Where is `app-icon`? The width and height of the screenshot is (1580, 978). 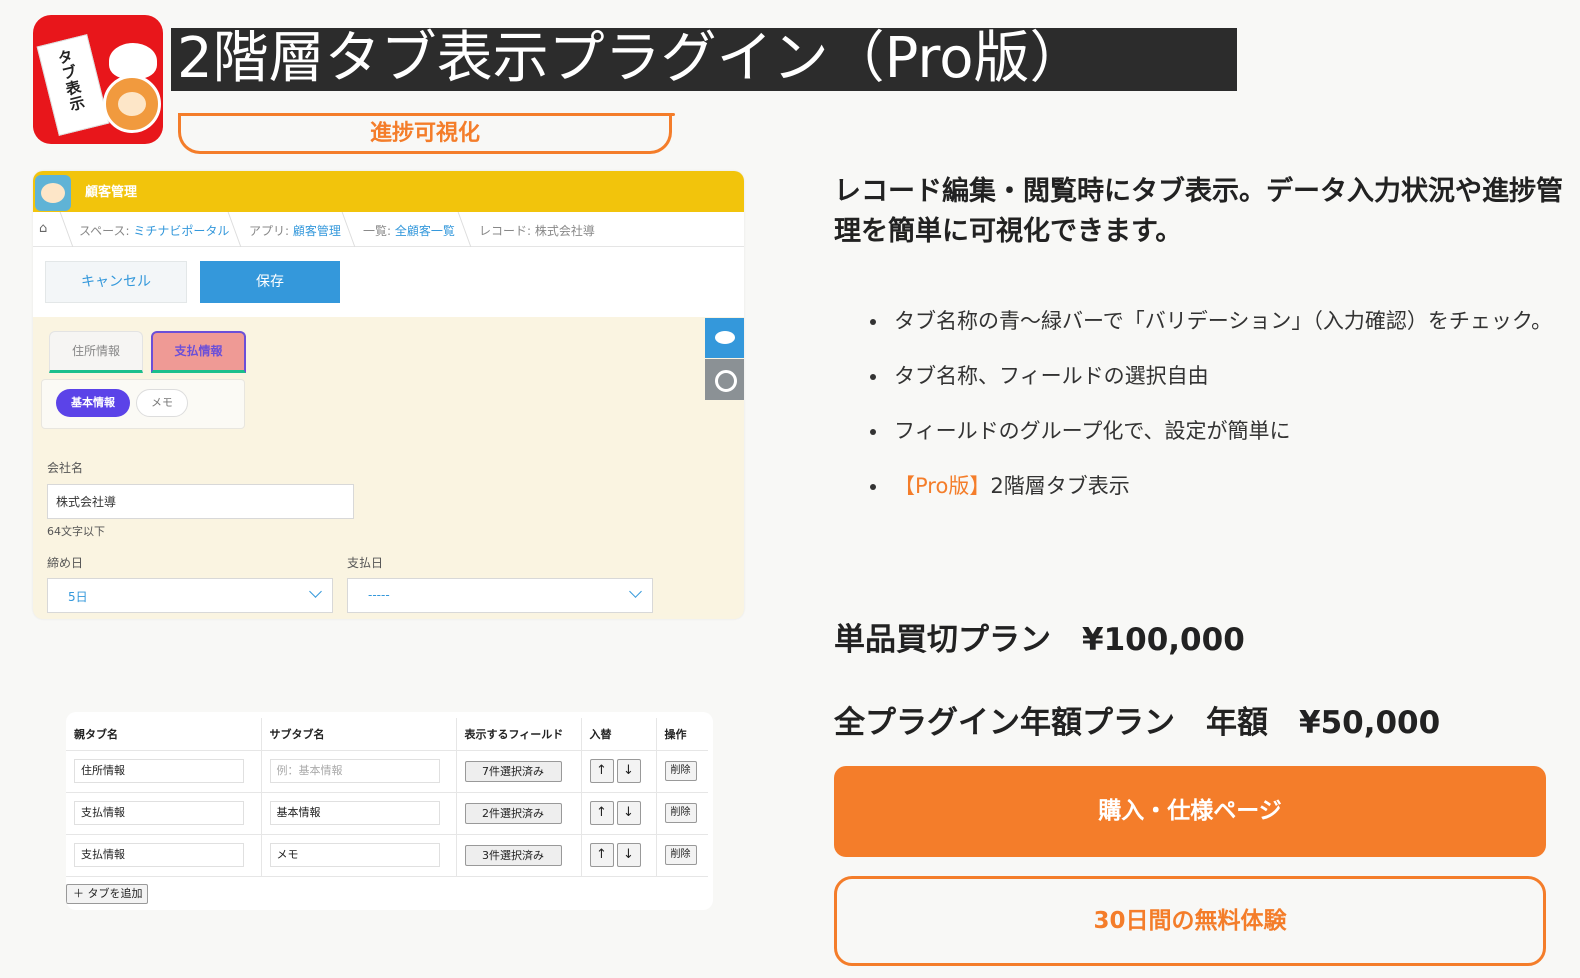
app-icon is located at coordinates (53, 193).